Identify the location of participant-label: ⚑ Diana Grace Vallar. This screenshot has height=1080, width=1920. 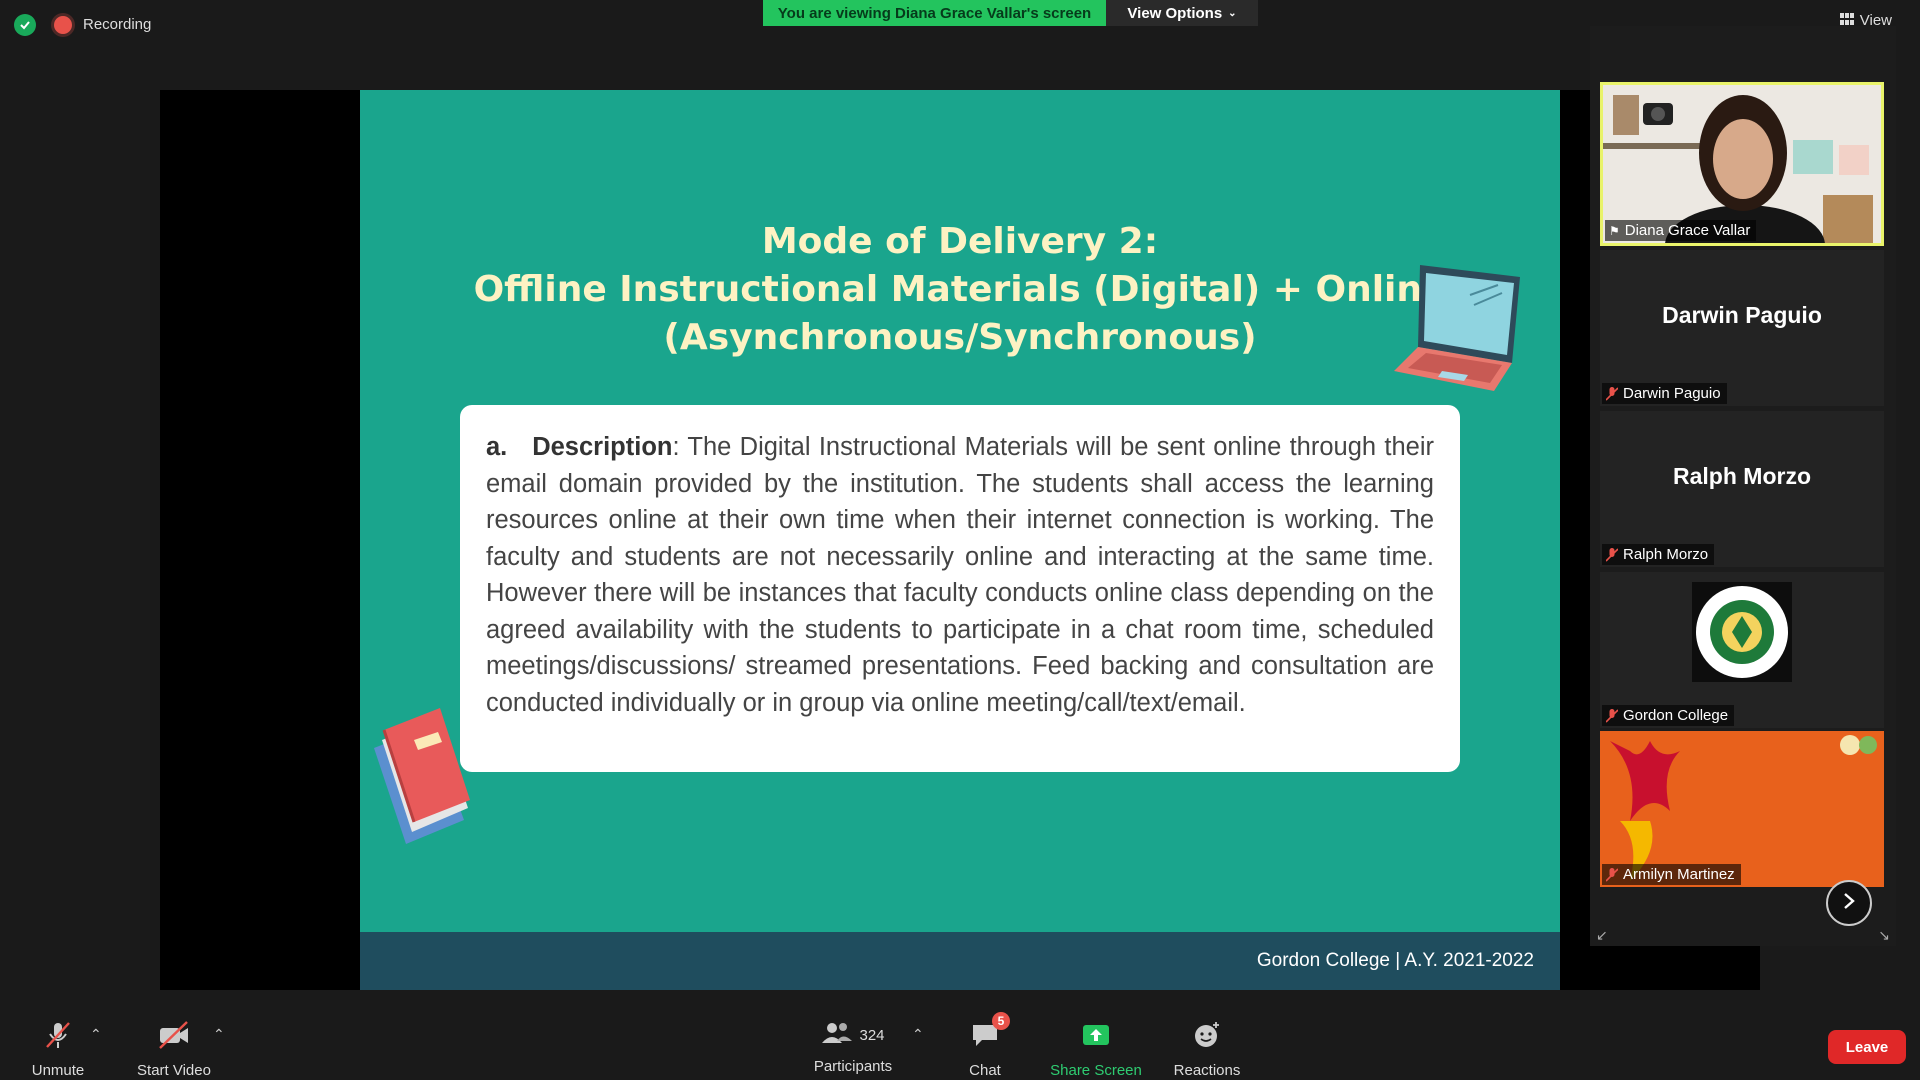
(1681, 230).